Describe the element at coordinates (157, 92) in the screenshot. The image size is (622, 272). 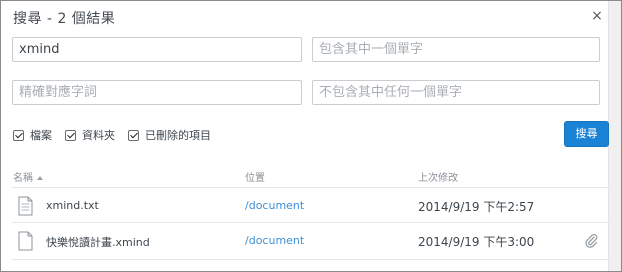
I see `exact-phrase-input` at that location.